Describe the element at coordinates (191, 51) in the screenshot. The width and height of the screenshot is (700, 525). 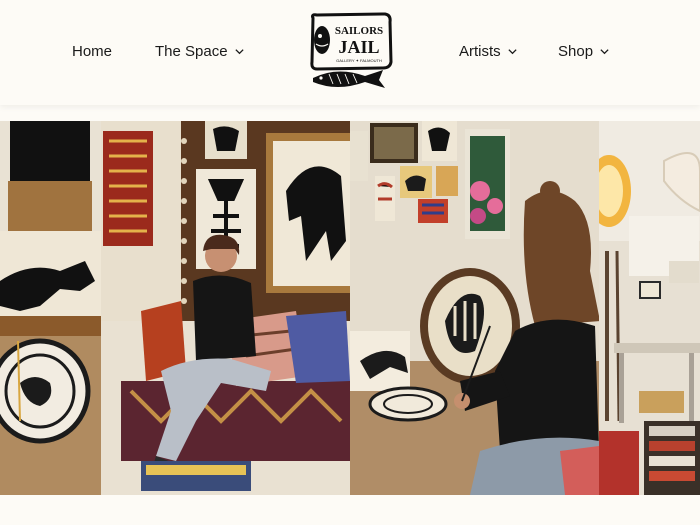
I see `nav-the-space-label: The Space` at that location.